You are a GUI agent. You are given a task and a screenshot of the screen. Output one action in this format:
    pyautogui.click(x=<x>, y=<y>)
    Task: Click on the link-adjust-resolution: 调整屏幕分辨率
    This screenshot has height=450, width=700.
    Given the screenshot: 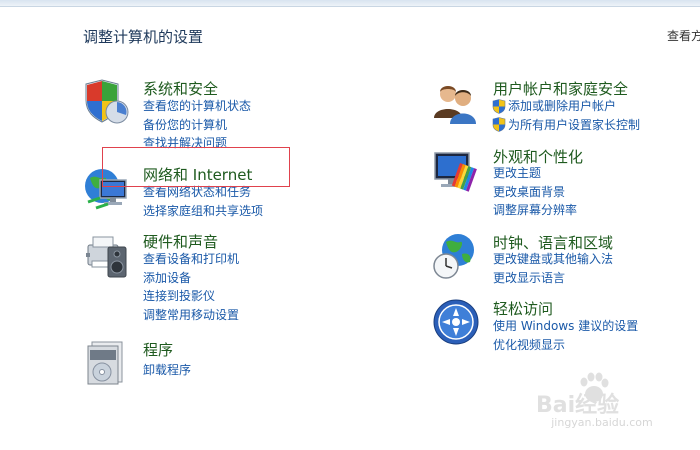 What is the action you would take?
    pyautogui.click(x=535, y=210)
    